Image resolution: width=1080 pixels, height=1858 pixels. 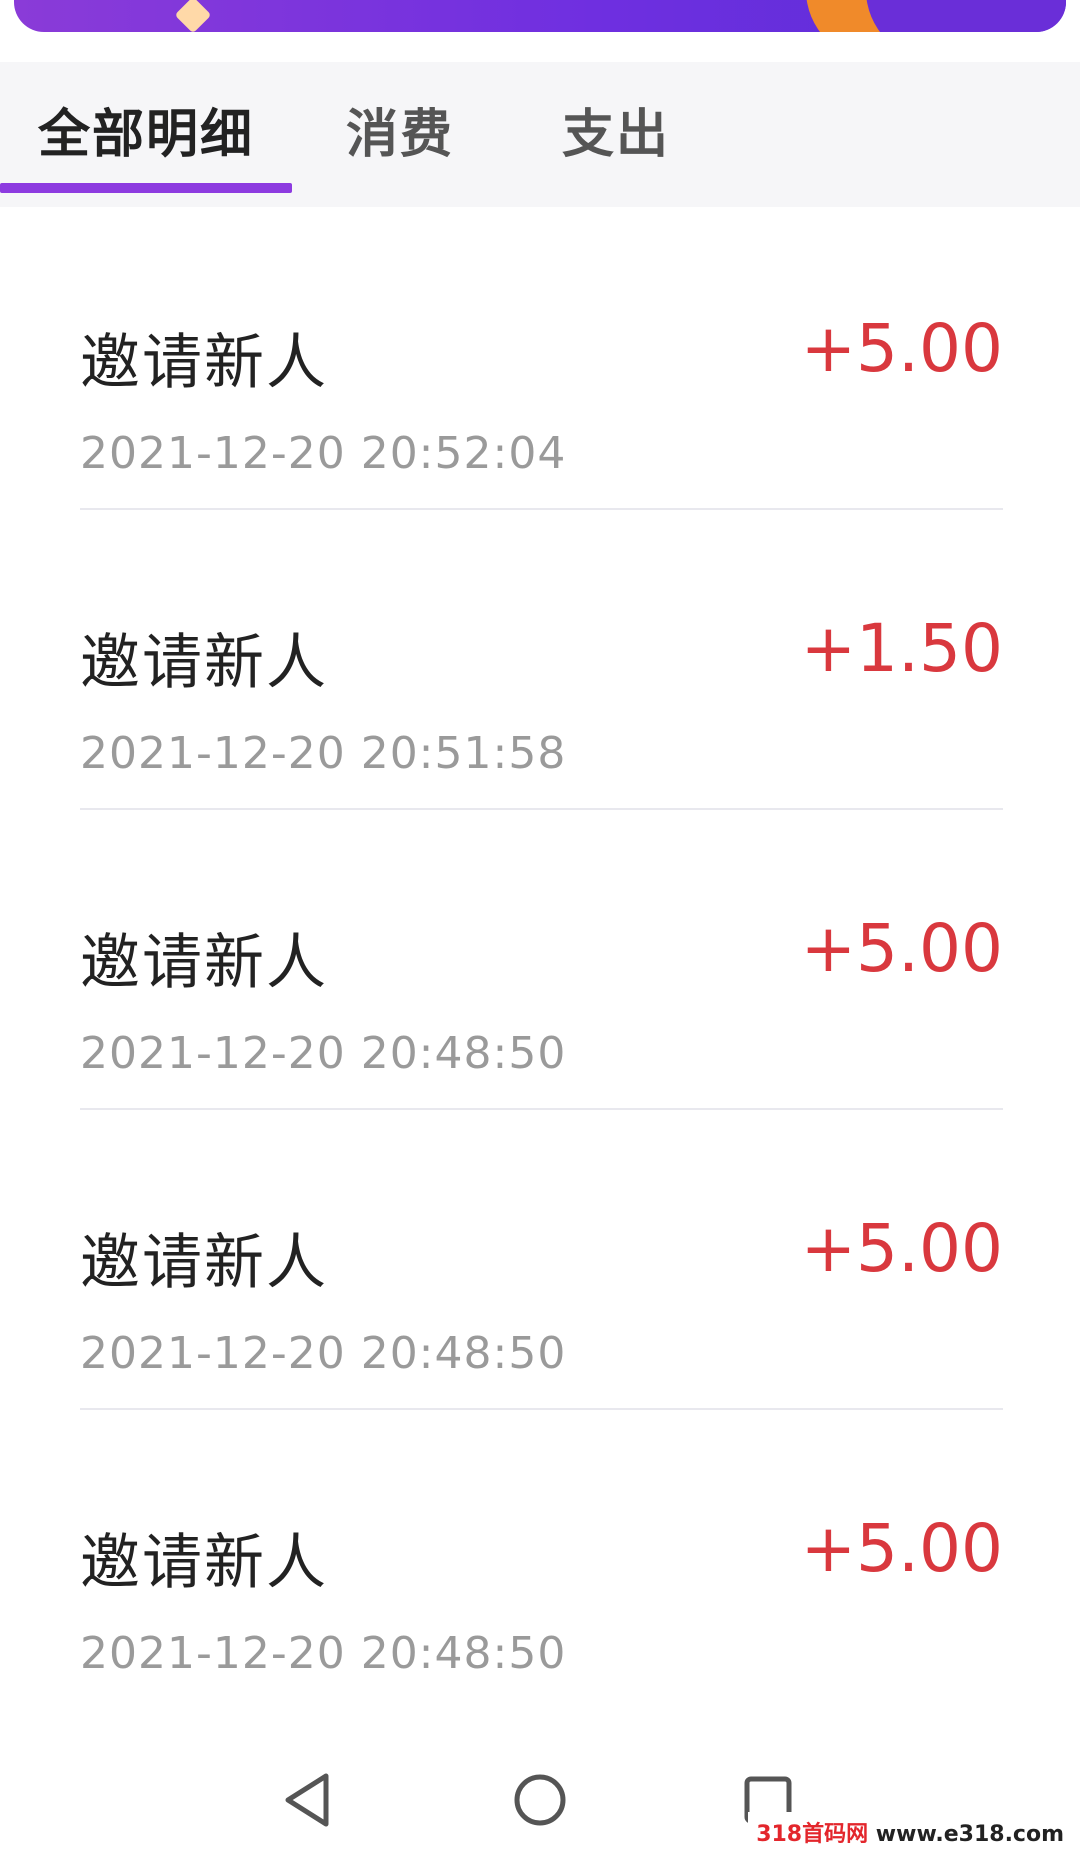 I want to click on star-decoration, so click(x=193, y=16).